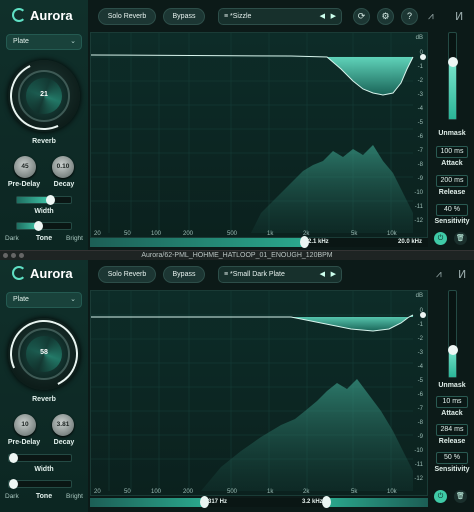  Describe the element at coordinates (452, 430) in the screenshot. I see `release-field: 284 ms` at that location.